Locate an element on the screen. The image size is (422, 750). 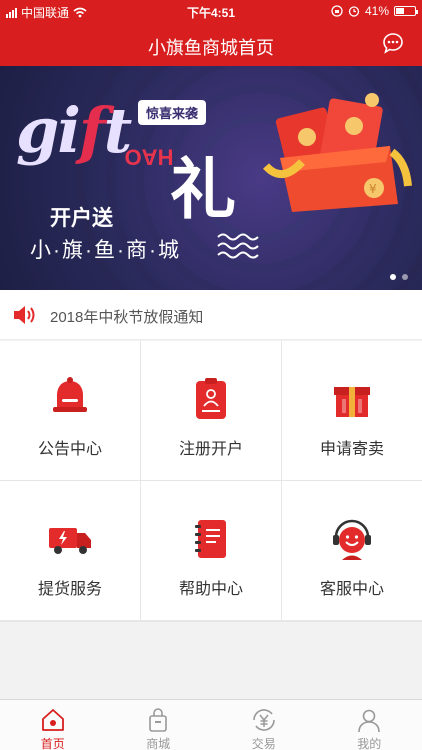
status-right: 41% is located at coordinates (374, 11).